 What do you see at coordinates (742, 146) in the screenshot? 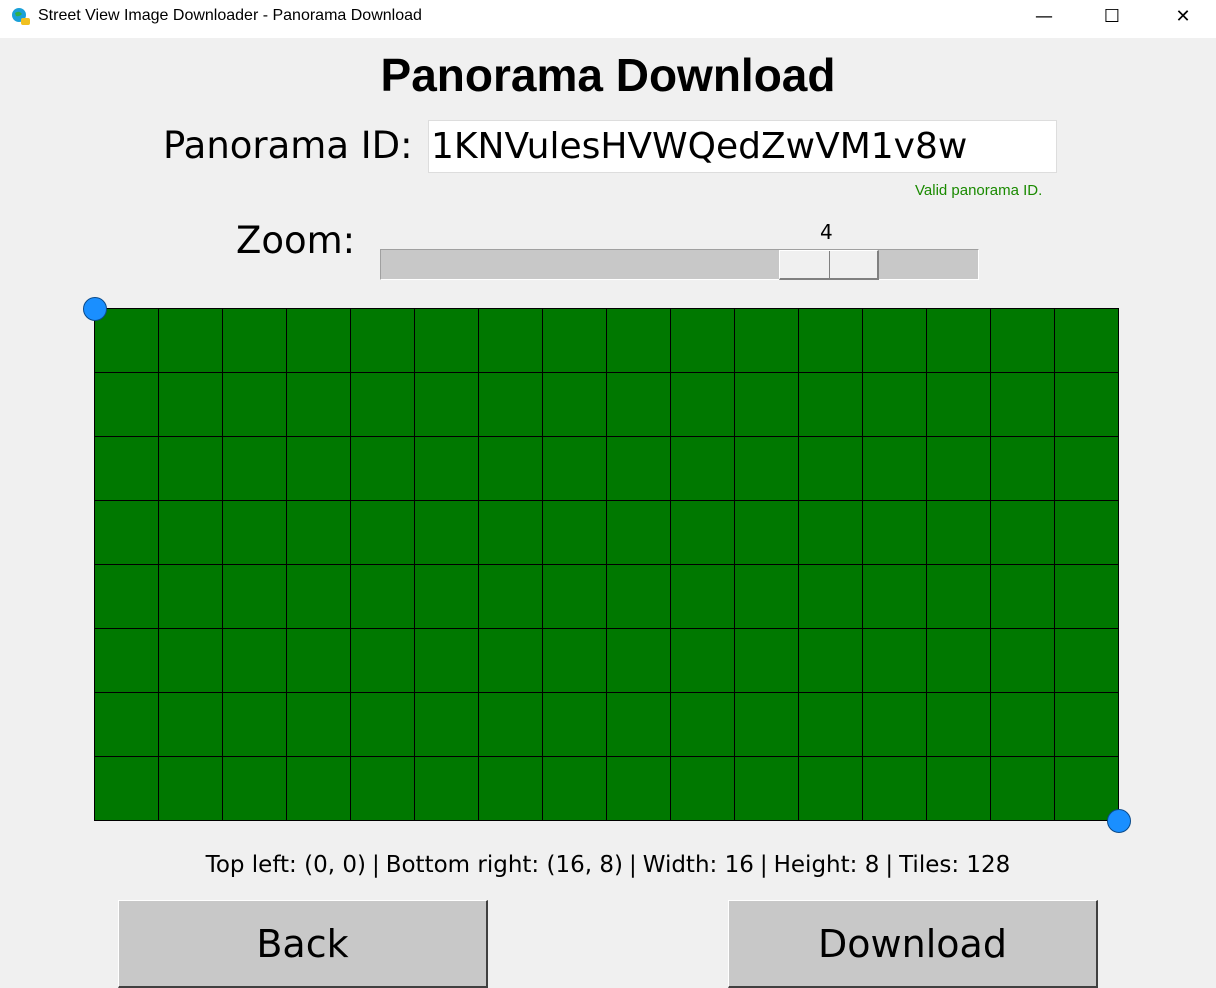
I see `panorama-id-input` at bounding box center [742, 146].